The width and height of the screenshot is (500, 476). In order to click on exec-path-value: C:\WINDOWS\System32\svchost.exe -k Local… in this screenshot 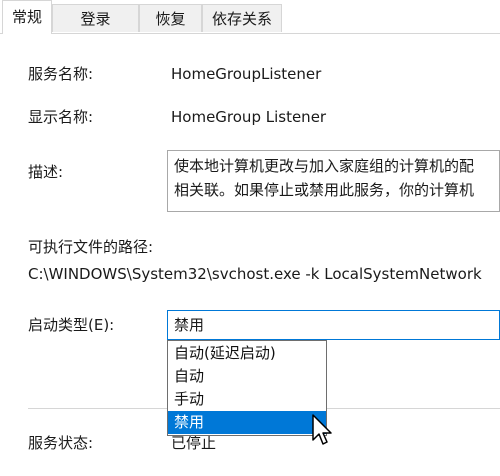, I will do `click(255, 274)`.